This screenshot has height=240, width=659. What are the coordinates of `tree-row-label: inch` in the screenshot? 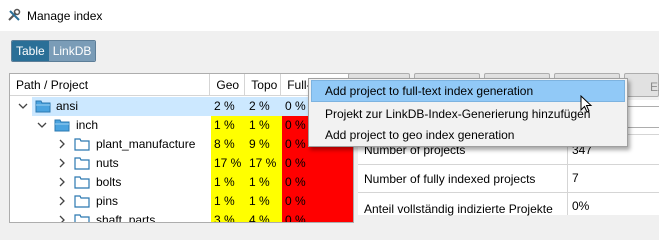 It's located at (87, 125).